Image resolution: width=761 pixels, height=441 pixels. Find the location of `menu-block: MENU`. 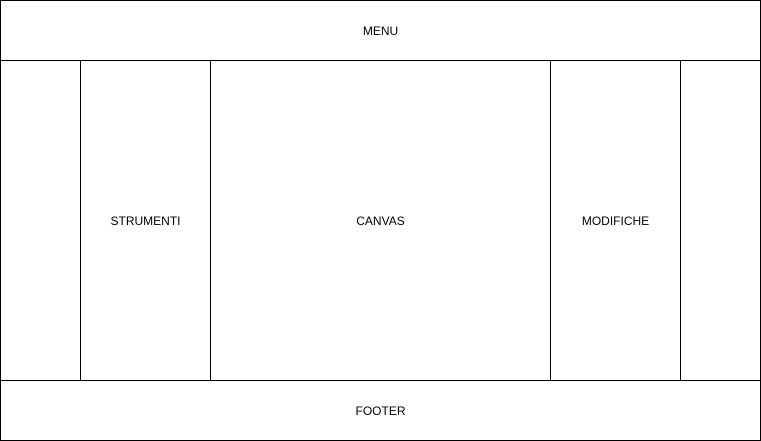

menu-block: MENU is located at coordinates (380, 30).